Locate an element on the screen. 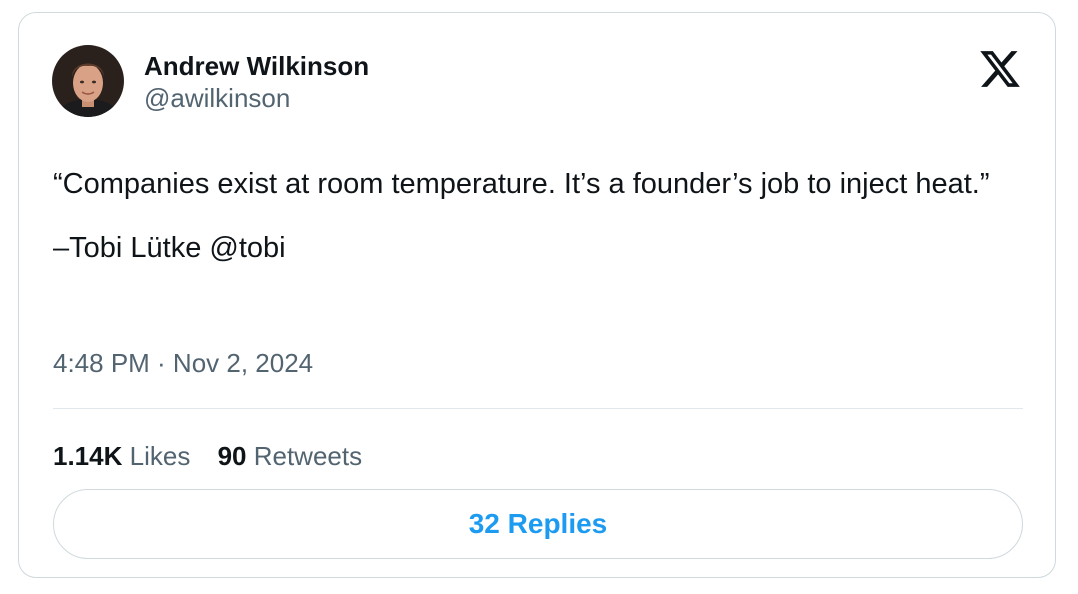 The height and width of the screenshot is (594, 1078). x-logo-icon is located at coordinates (1000, 69).